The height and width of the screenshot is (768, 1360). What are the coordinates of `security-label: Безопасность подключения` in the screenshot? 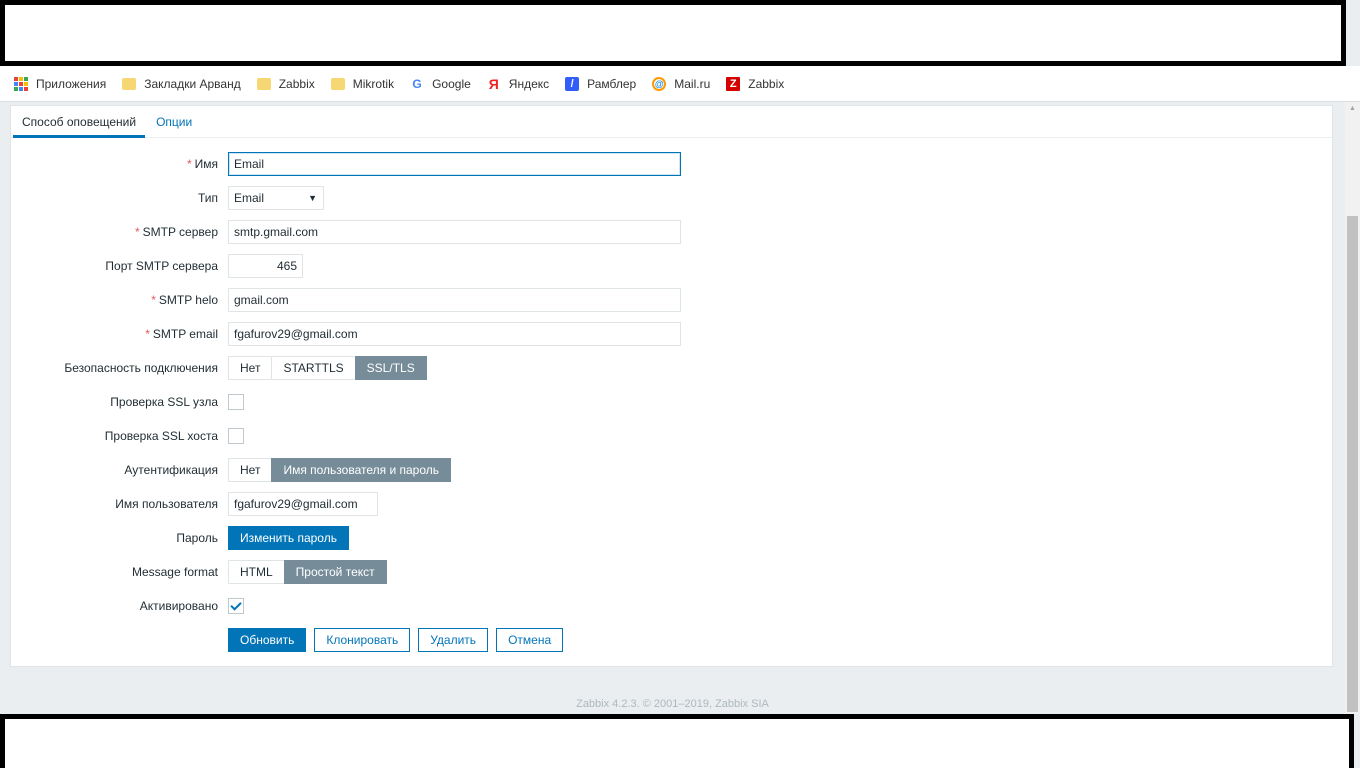 It's located at (141, 368).